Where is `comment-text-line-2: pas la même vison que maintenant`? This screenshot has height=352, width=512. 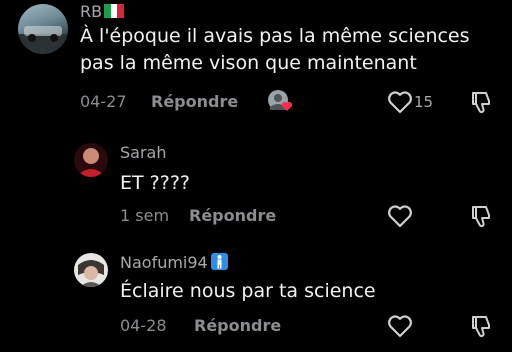 comment-text-line-2: pas la même vison que maintenant is located at coordinates (248, 63).